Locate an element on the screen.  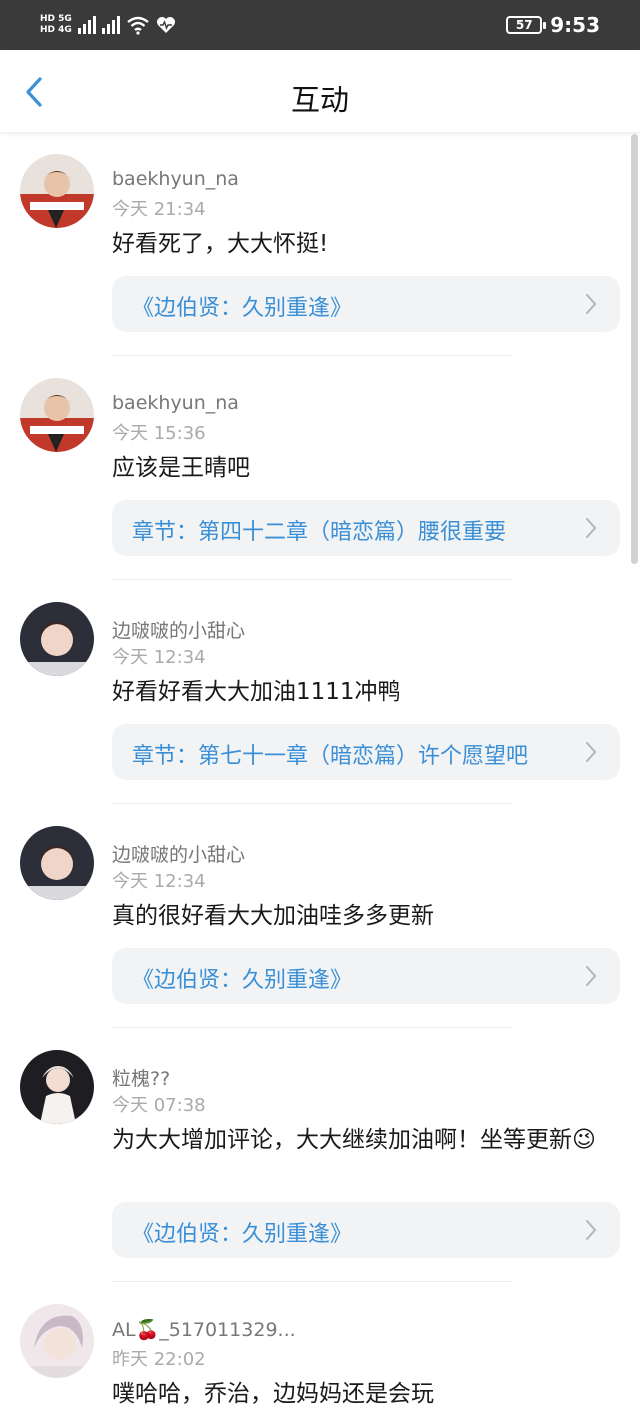
network-primary: HD 5G is located at coordinates (56, 19).